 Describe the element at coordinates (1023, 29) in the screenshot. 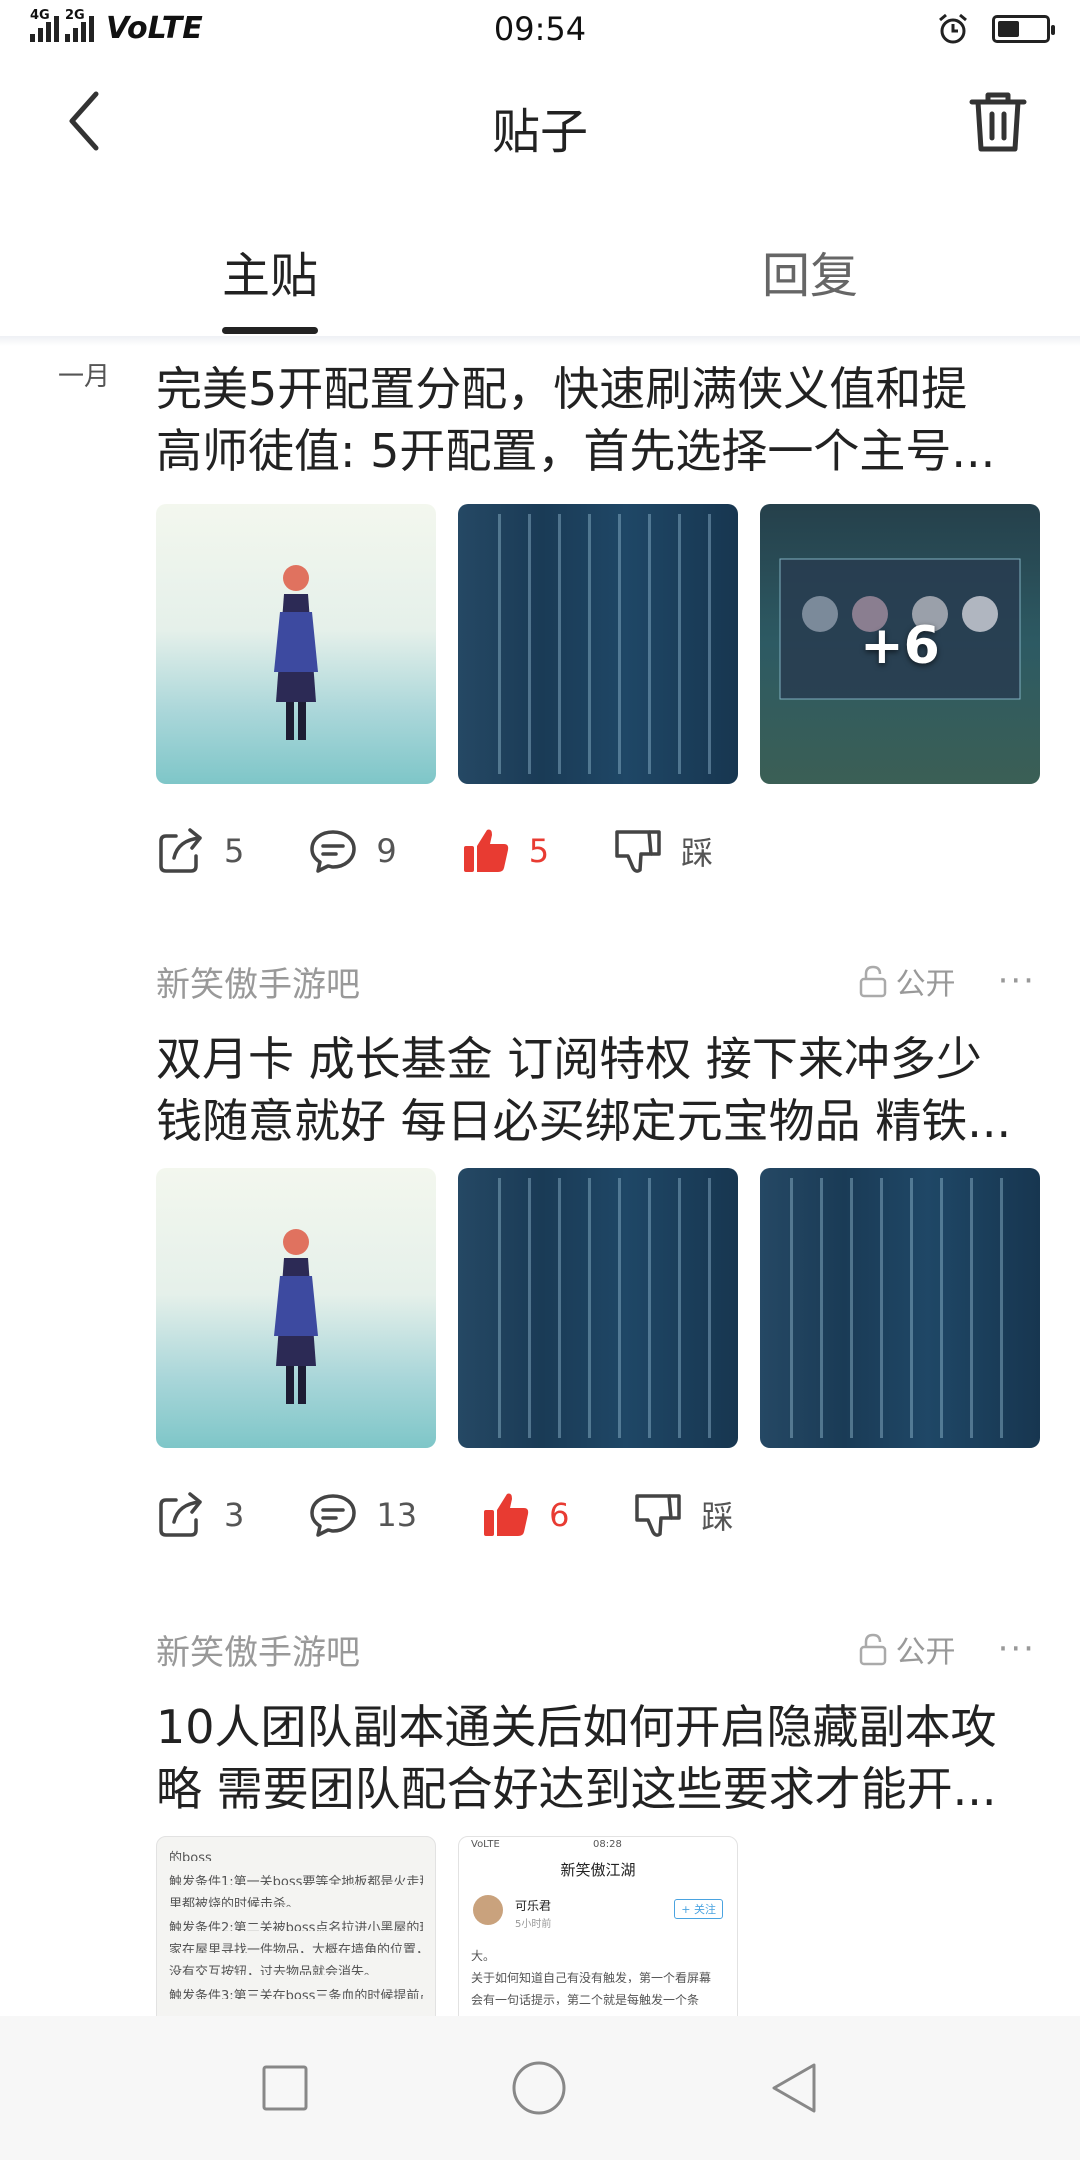

I see `battery-icon` at that location.